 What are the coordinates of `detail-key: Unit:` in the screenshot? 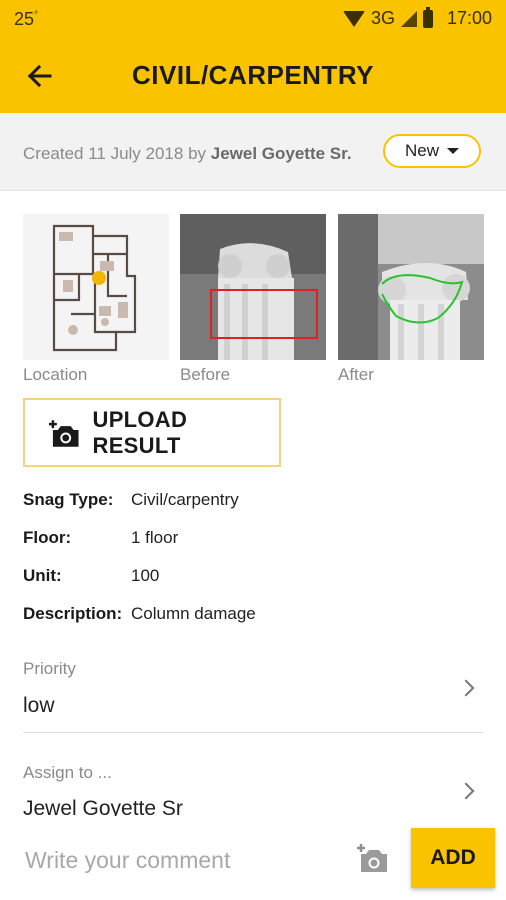 It's located at (42, 575).